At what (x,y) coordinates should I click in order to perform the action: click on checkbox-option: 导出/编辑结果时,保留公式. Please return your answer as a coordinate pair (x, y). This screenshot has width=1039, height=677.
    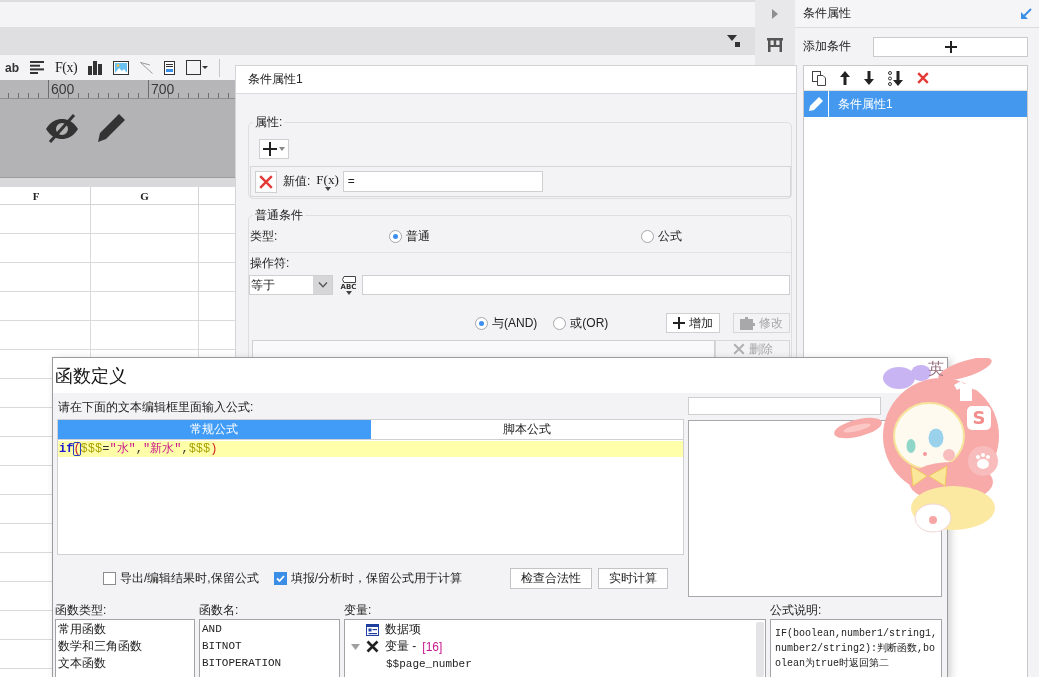
    Looking at the image, I should click on (181, 578).